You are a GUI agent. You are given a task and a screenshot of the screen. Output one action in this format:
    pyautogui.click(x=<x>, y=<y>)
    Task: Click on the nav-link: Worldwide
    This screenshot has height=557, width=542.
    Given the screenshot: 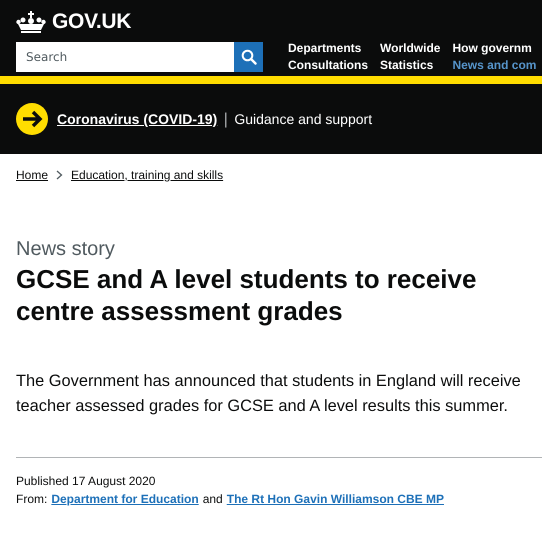 What is the action you would take?
    pyautogui.click(x=410, y=48)
    